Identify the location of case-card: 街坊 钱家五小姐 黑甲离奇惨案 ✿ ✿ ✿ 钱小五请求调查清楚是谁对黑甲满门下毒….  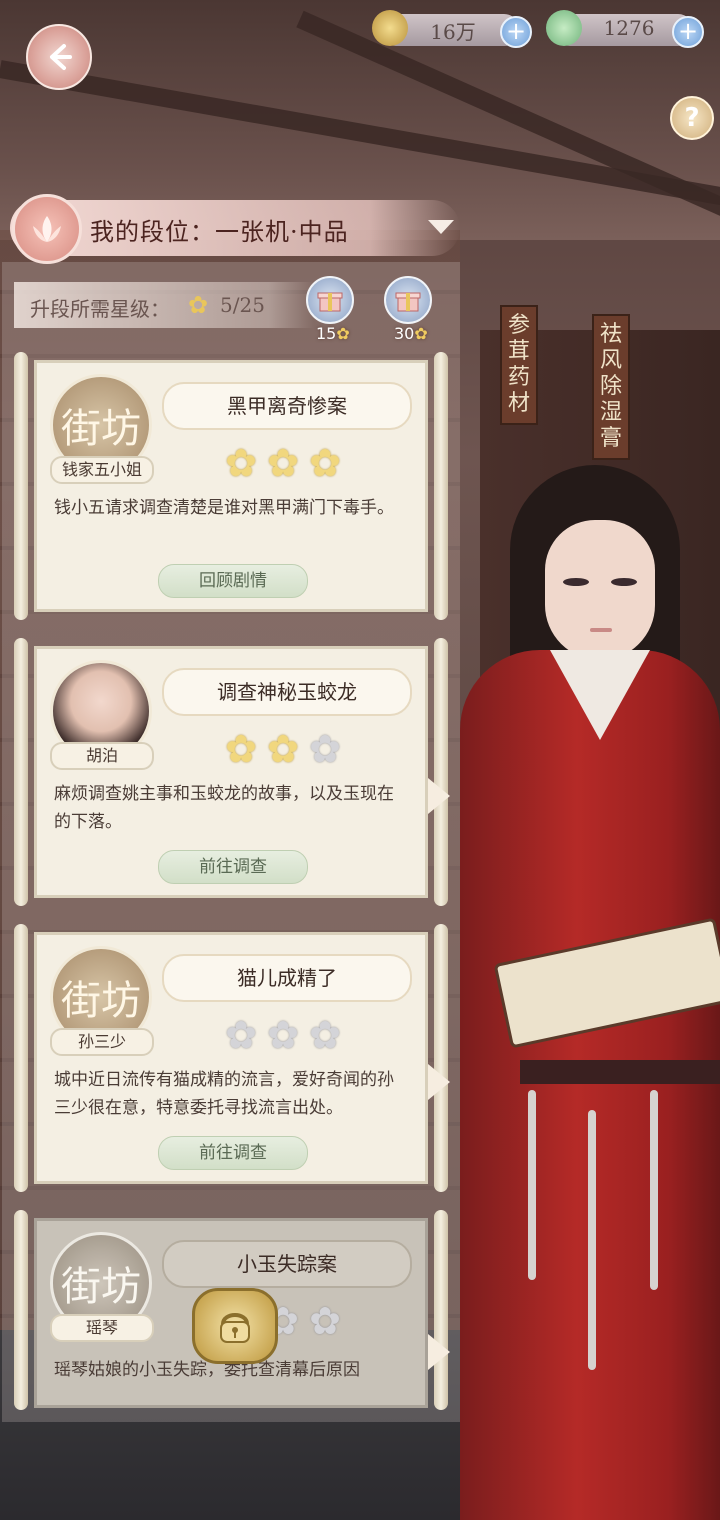
(231, 486).